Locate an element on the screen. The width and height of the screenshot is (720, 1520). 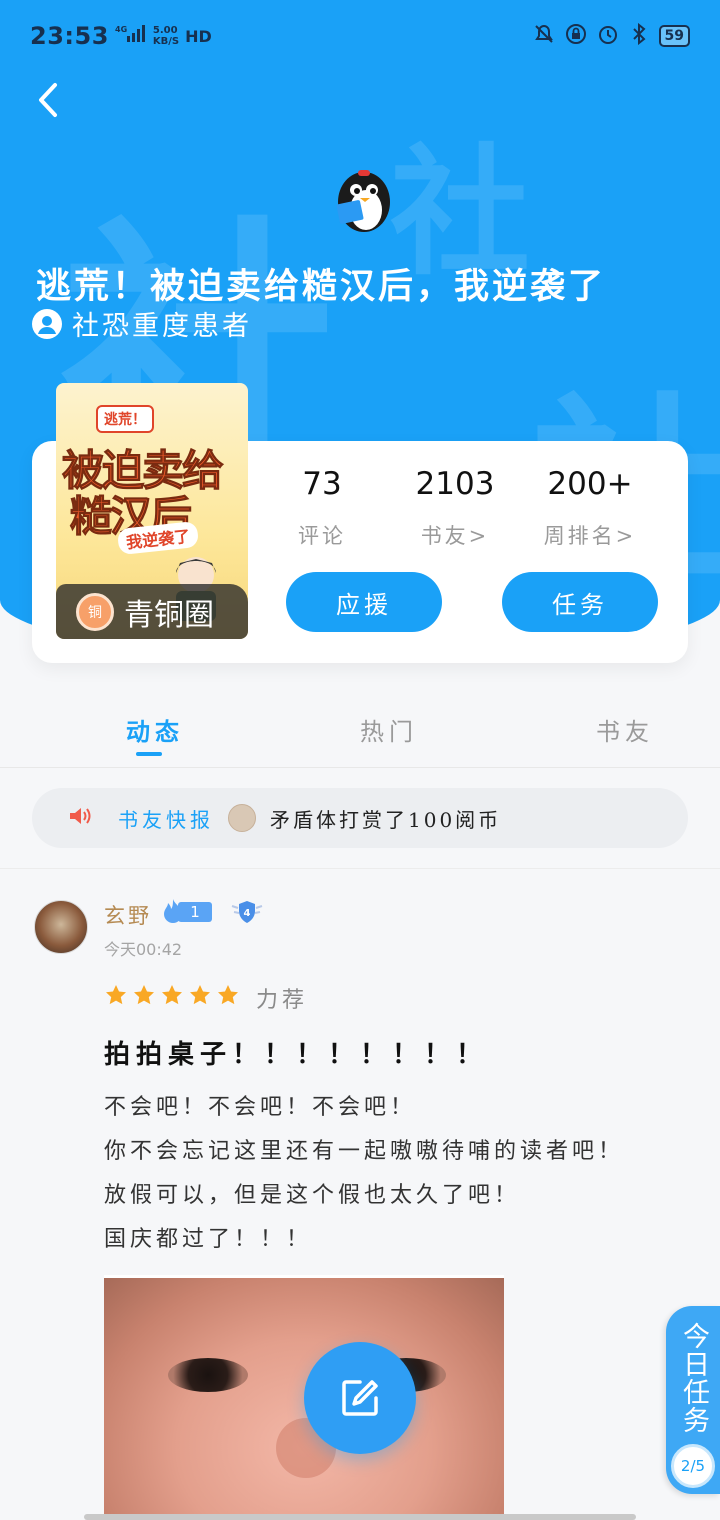
back-button is located at coordinates (48, 100).